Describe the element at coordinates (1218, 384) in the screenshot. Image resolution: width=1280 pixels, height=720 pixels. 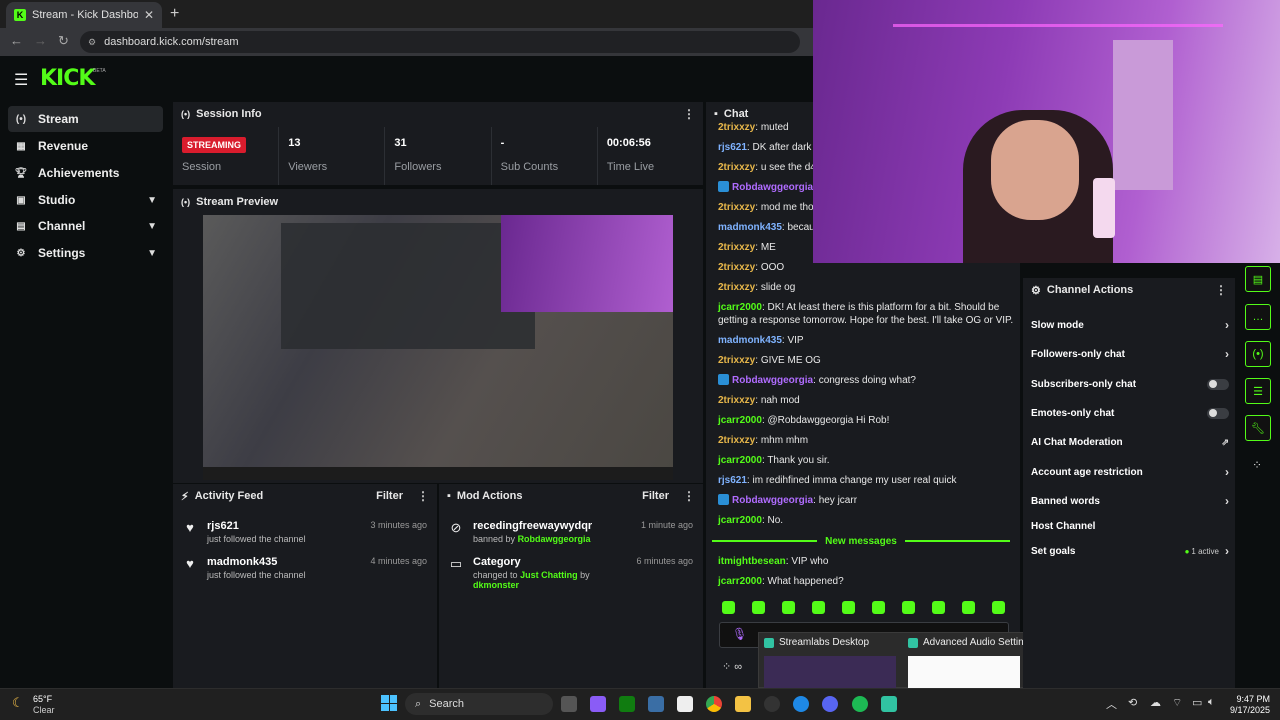
I see `subscribers-only-toggle` at that location.